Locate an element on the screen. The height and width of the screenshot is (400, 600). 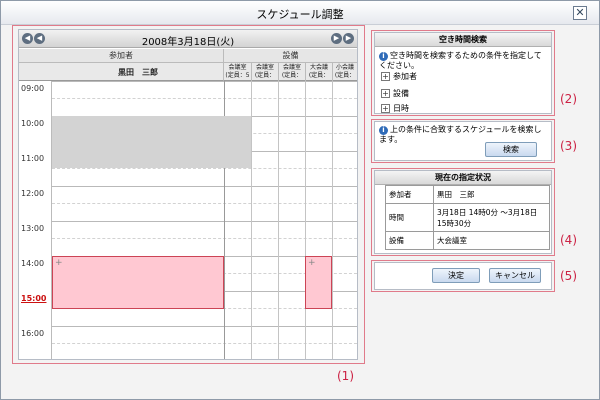
room-header: 大会議 (定員： is located at coordinates (318, 72).